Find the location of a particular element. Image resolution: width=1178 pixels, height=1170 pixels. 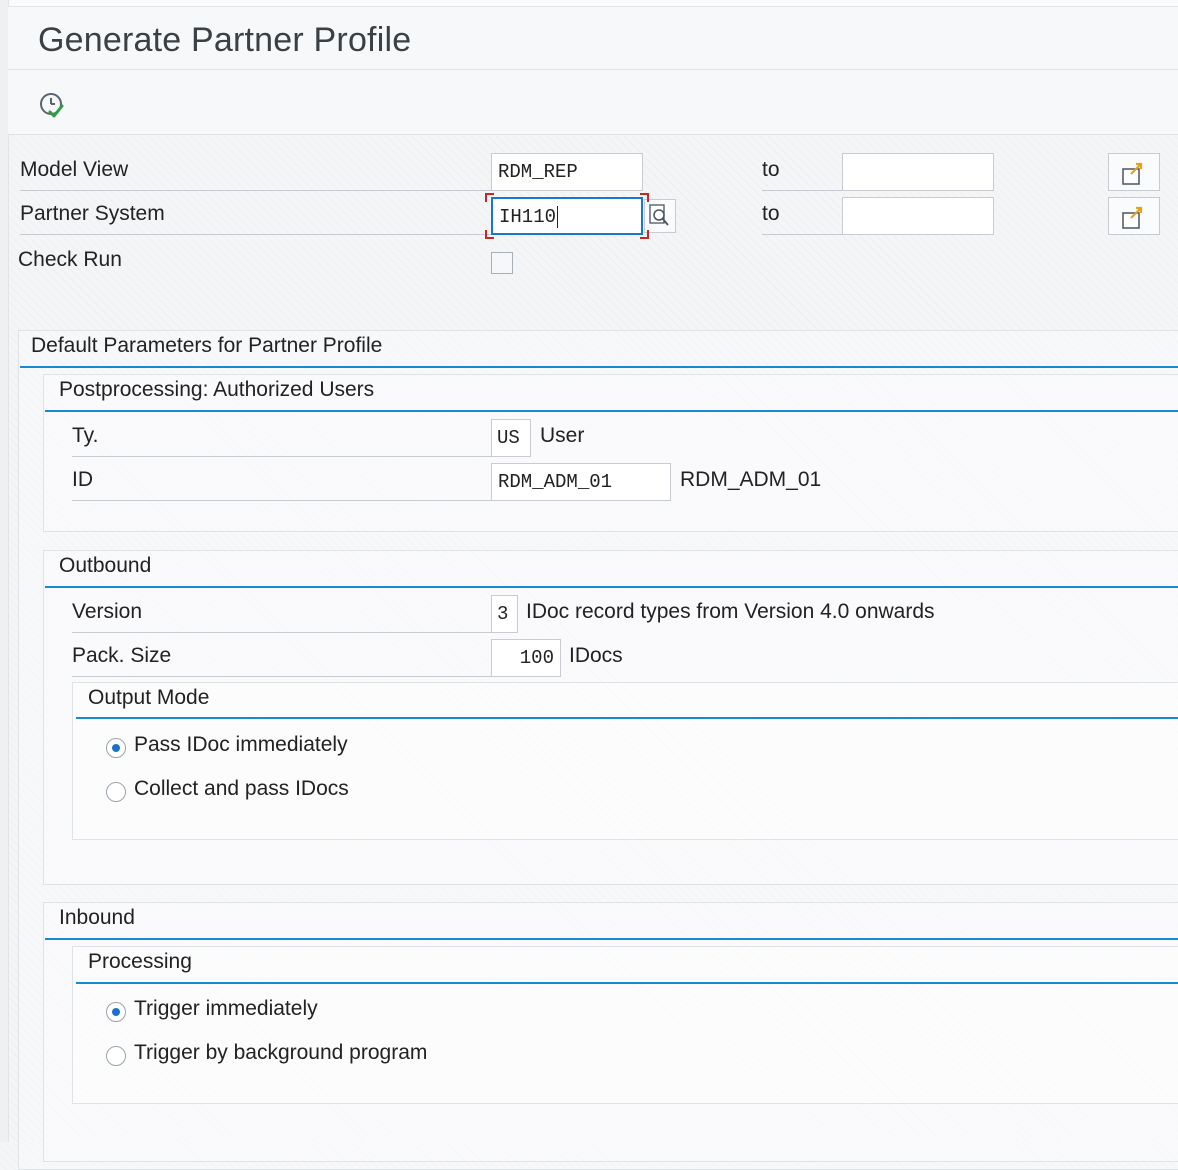

model-view-input: RDM_REP is located at coordinates (567, 172).